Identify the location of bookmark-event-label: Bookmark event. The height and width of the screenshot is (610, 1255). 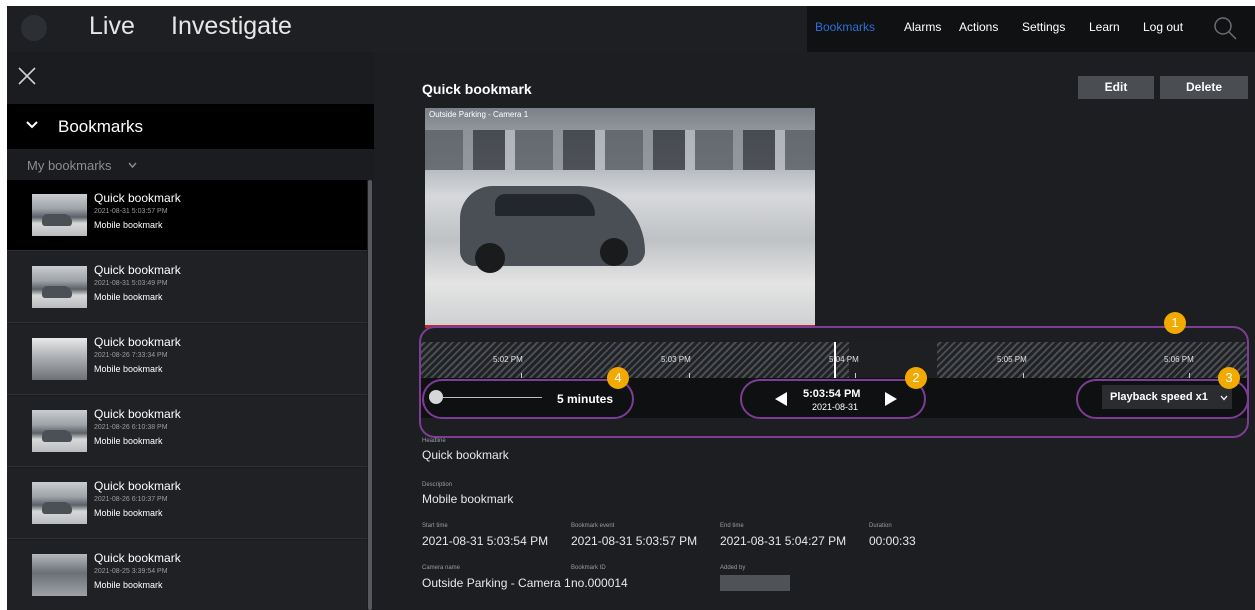
(593, 526).